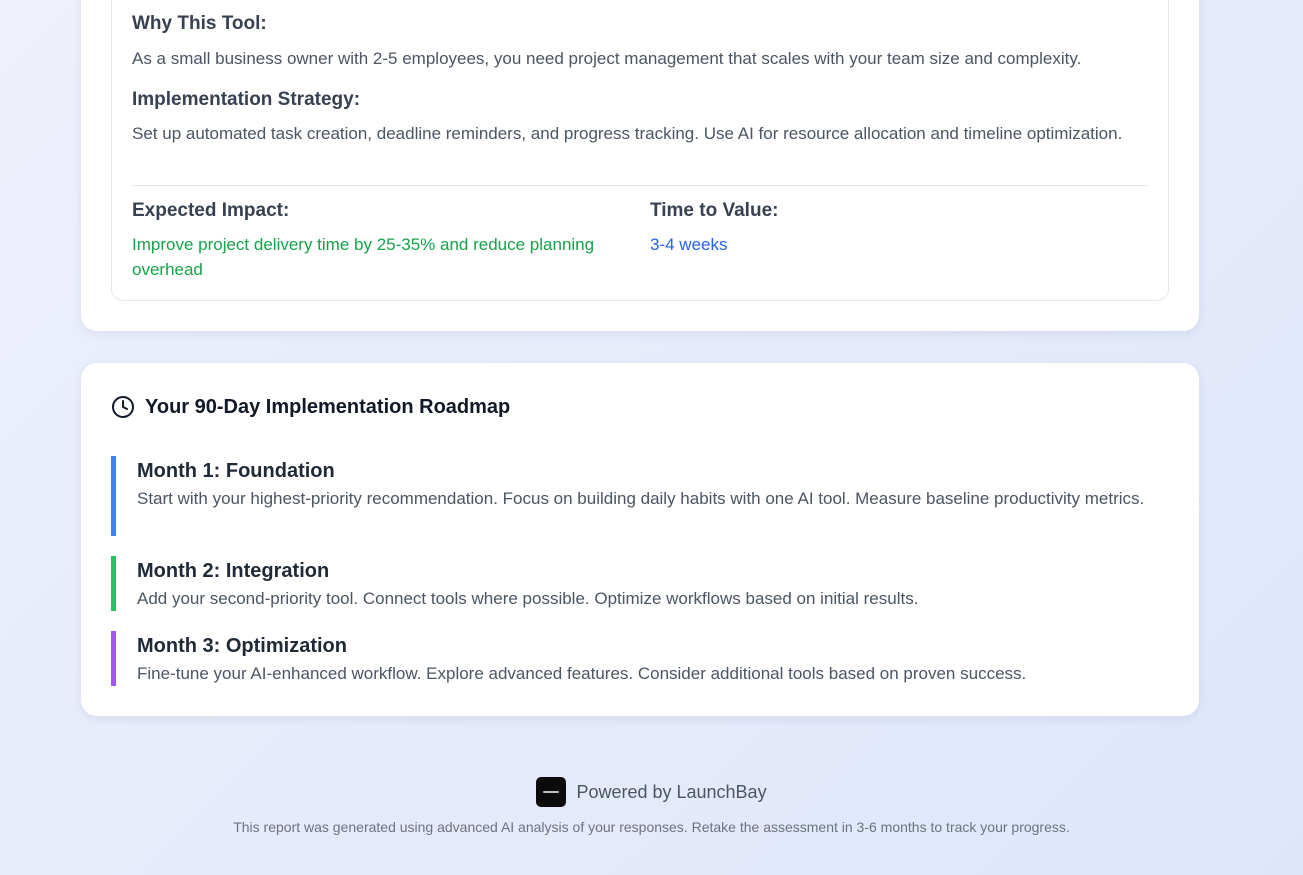  I want to click on implementation-strategy-label: Implementation Strategy:, so click(246, 99).